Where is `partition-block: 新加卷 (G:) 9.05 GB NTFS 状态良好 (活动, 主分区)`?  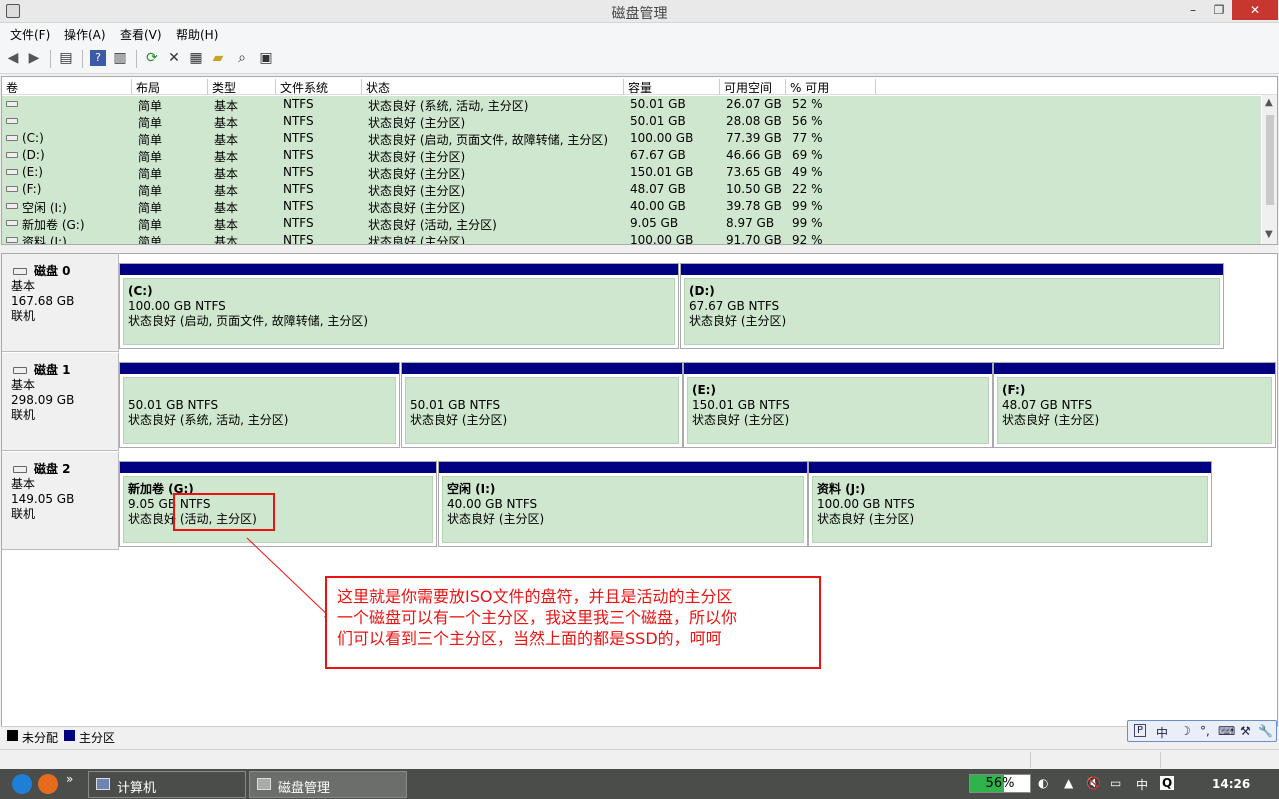
partition-block: 新加卷 (G:) 9.05 GB NTFS 状态良好 (活动, 主分区) is located at coordinates (278, 504).